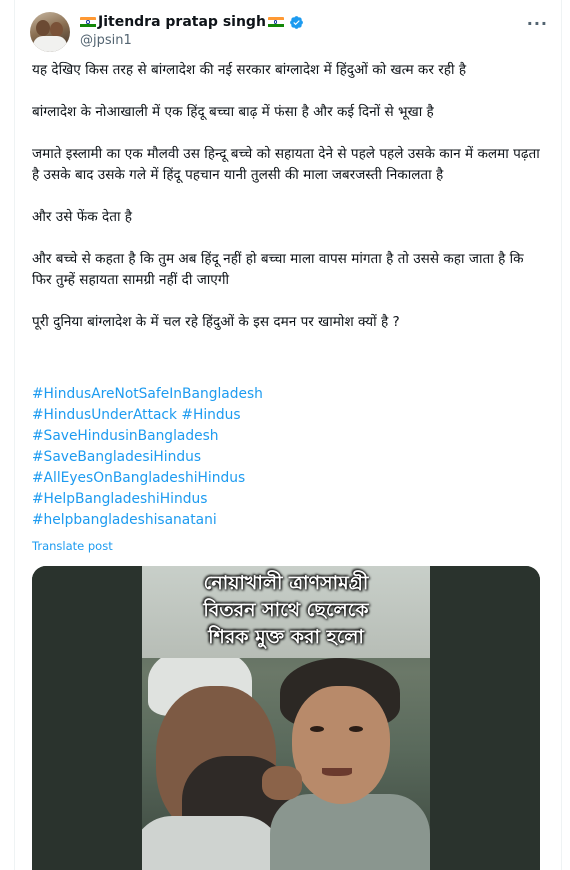  I want to click on author-handle: @jpsin1, so click(192, 40).